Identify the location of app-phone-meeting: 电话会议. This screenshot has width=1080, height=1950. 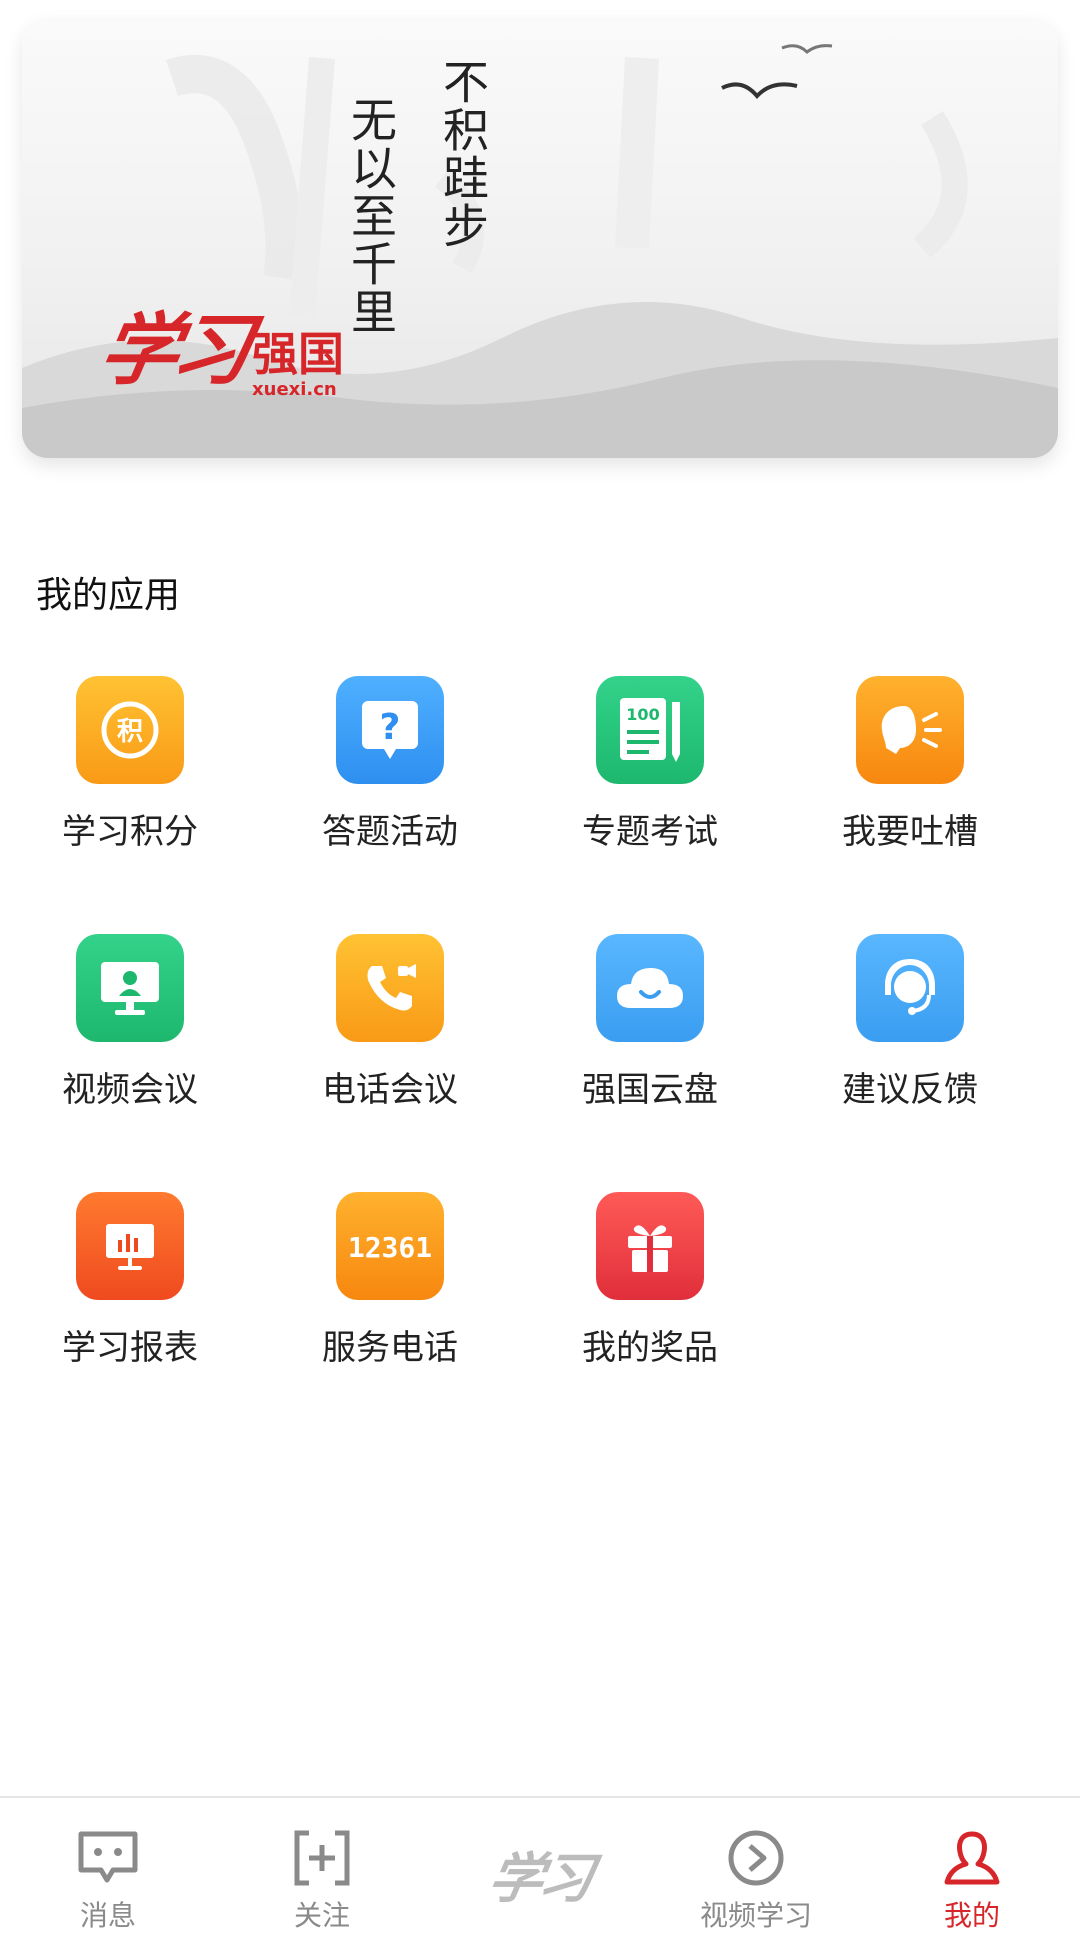
(390, 1022).